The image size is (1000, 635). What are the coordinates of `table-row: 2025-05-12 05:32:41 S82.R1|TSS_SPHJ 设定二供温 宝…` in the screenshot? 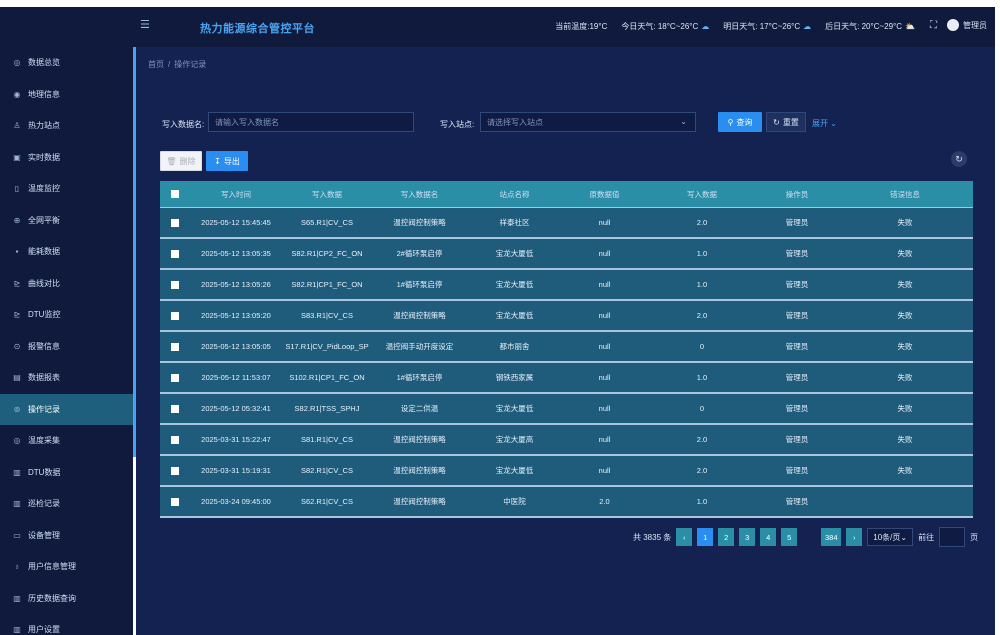 It's located at (566, 409).